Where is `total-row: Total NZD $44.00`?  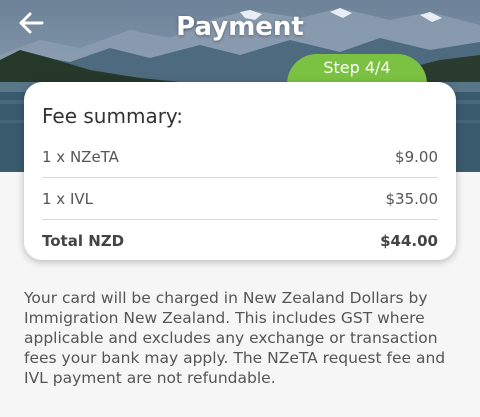 total-row: Total NZD $44.00 is located at coordinates (240, 241).